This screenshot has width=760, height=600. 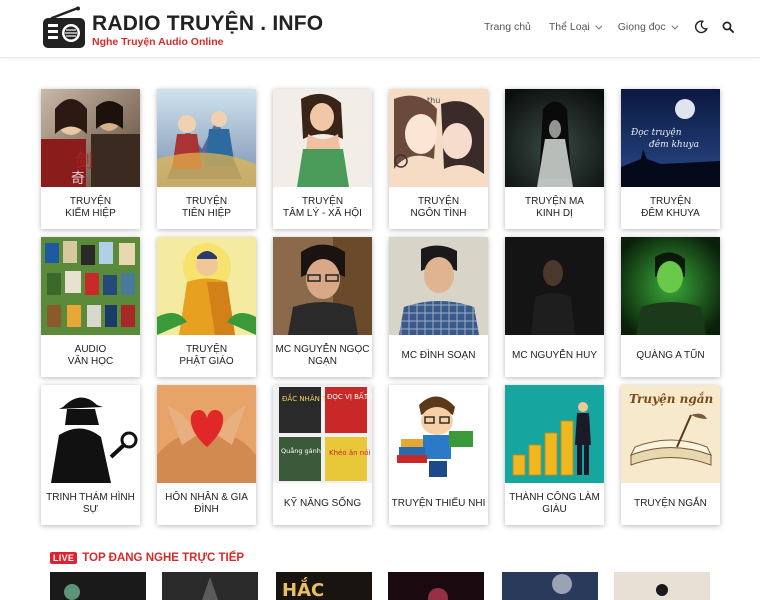 What do you see at coordinates (322, 207) in the screenshot?
I see `category-label: Truyện Tâm Lý - Xã Hội` at bounding box center [322, 207].